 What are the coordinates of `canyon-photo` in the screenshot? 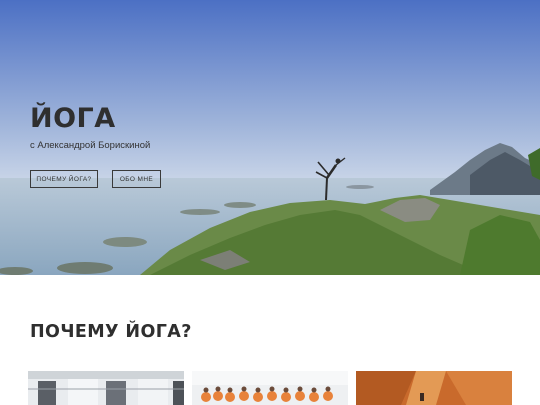 It's located at (434, 388).